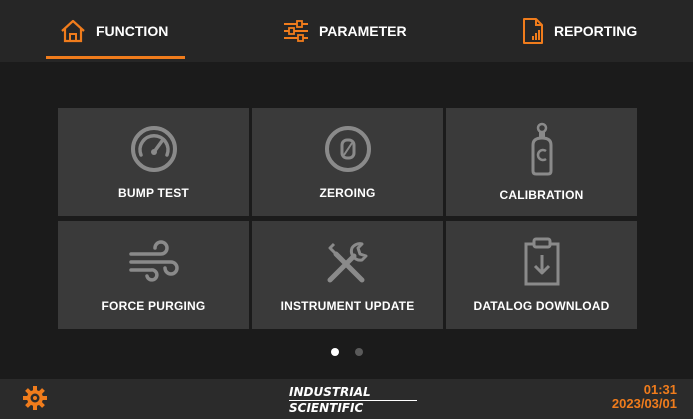 This screenshot has width=693, height=419. I want to click on page-indicator, so click(346, 352).